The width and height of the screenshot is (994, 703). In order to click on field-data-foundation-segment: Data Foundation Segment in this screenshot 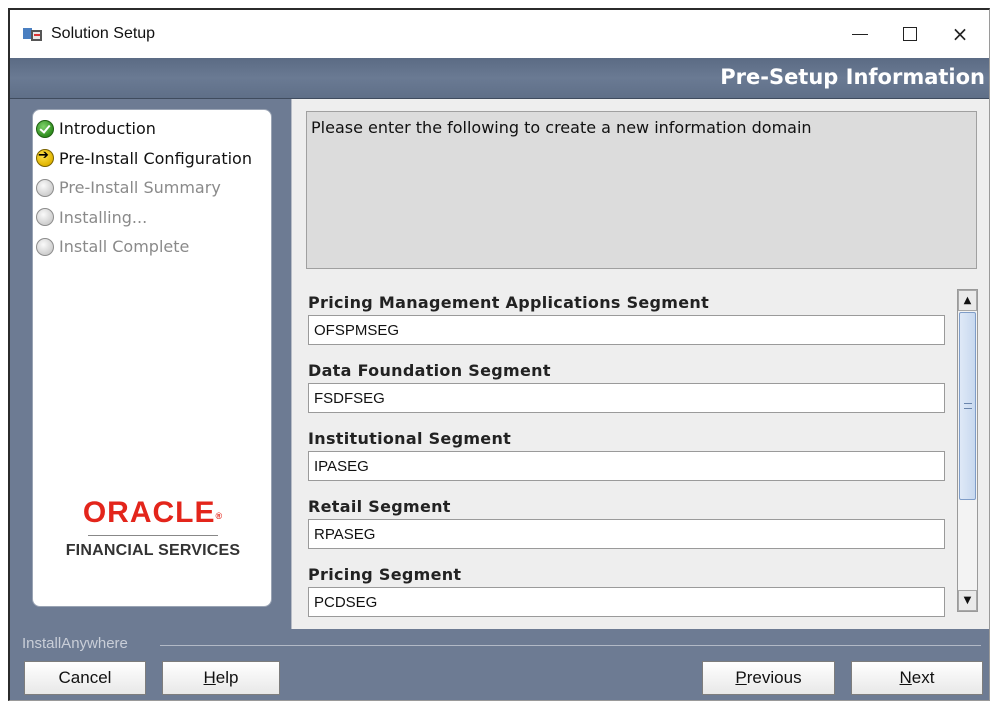, I will do `click(628, 387)`.